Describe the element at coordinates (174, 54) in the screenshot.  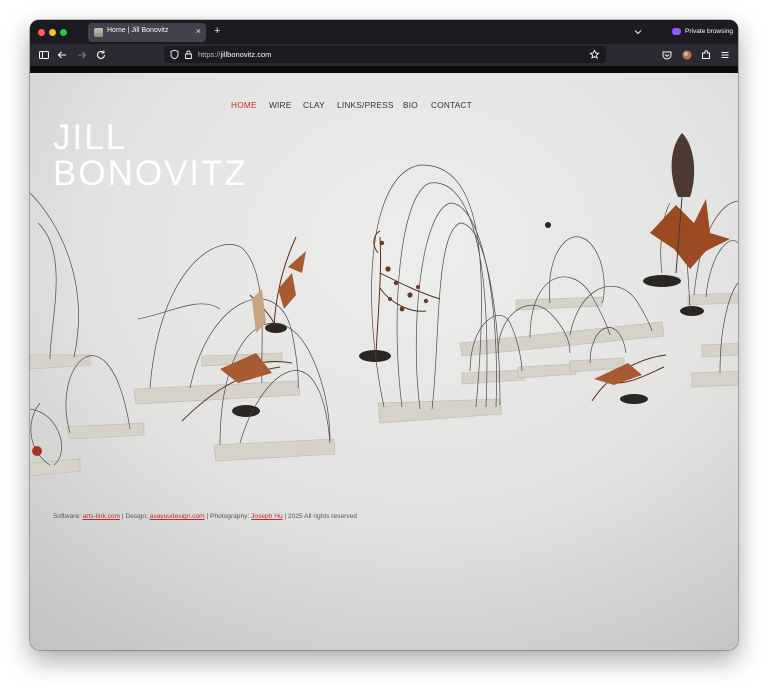
I see `shield-icon` at that location.